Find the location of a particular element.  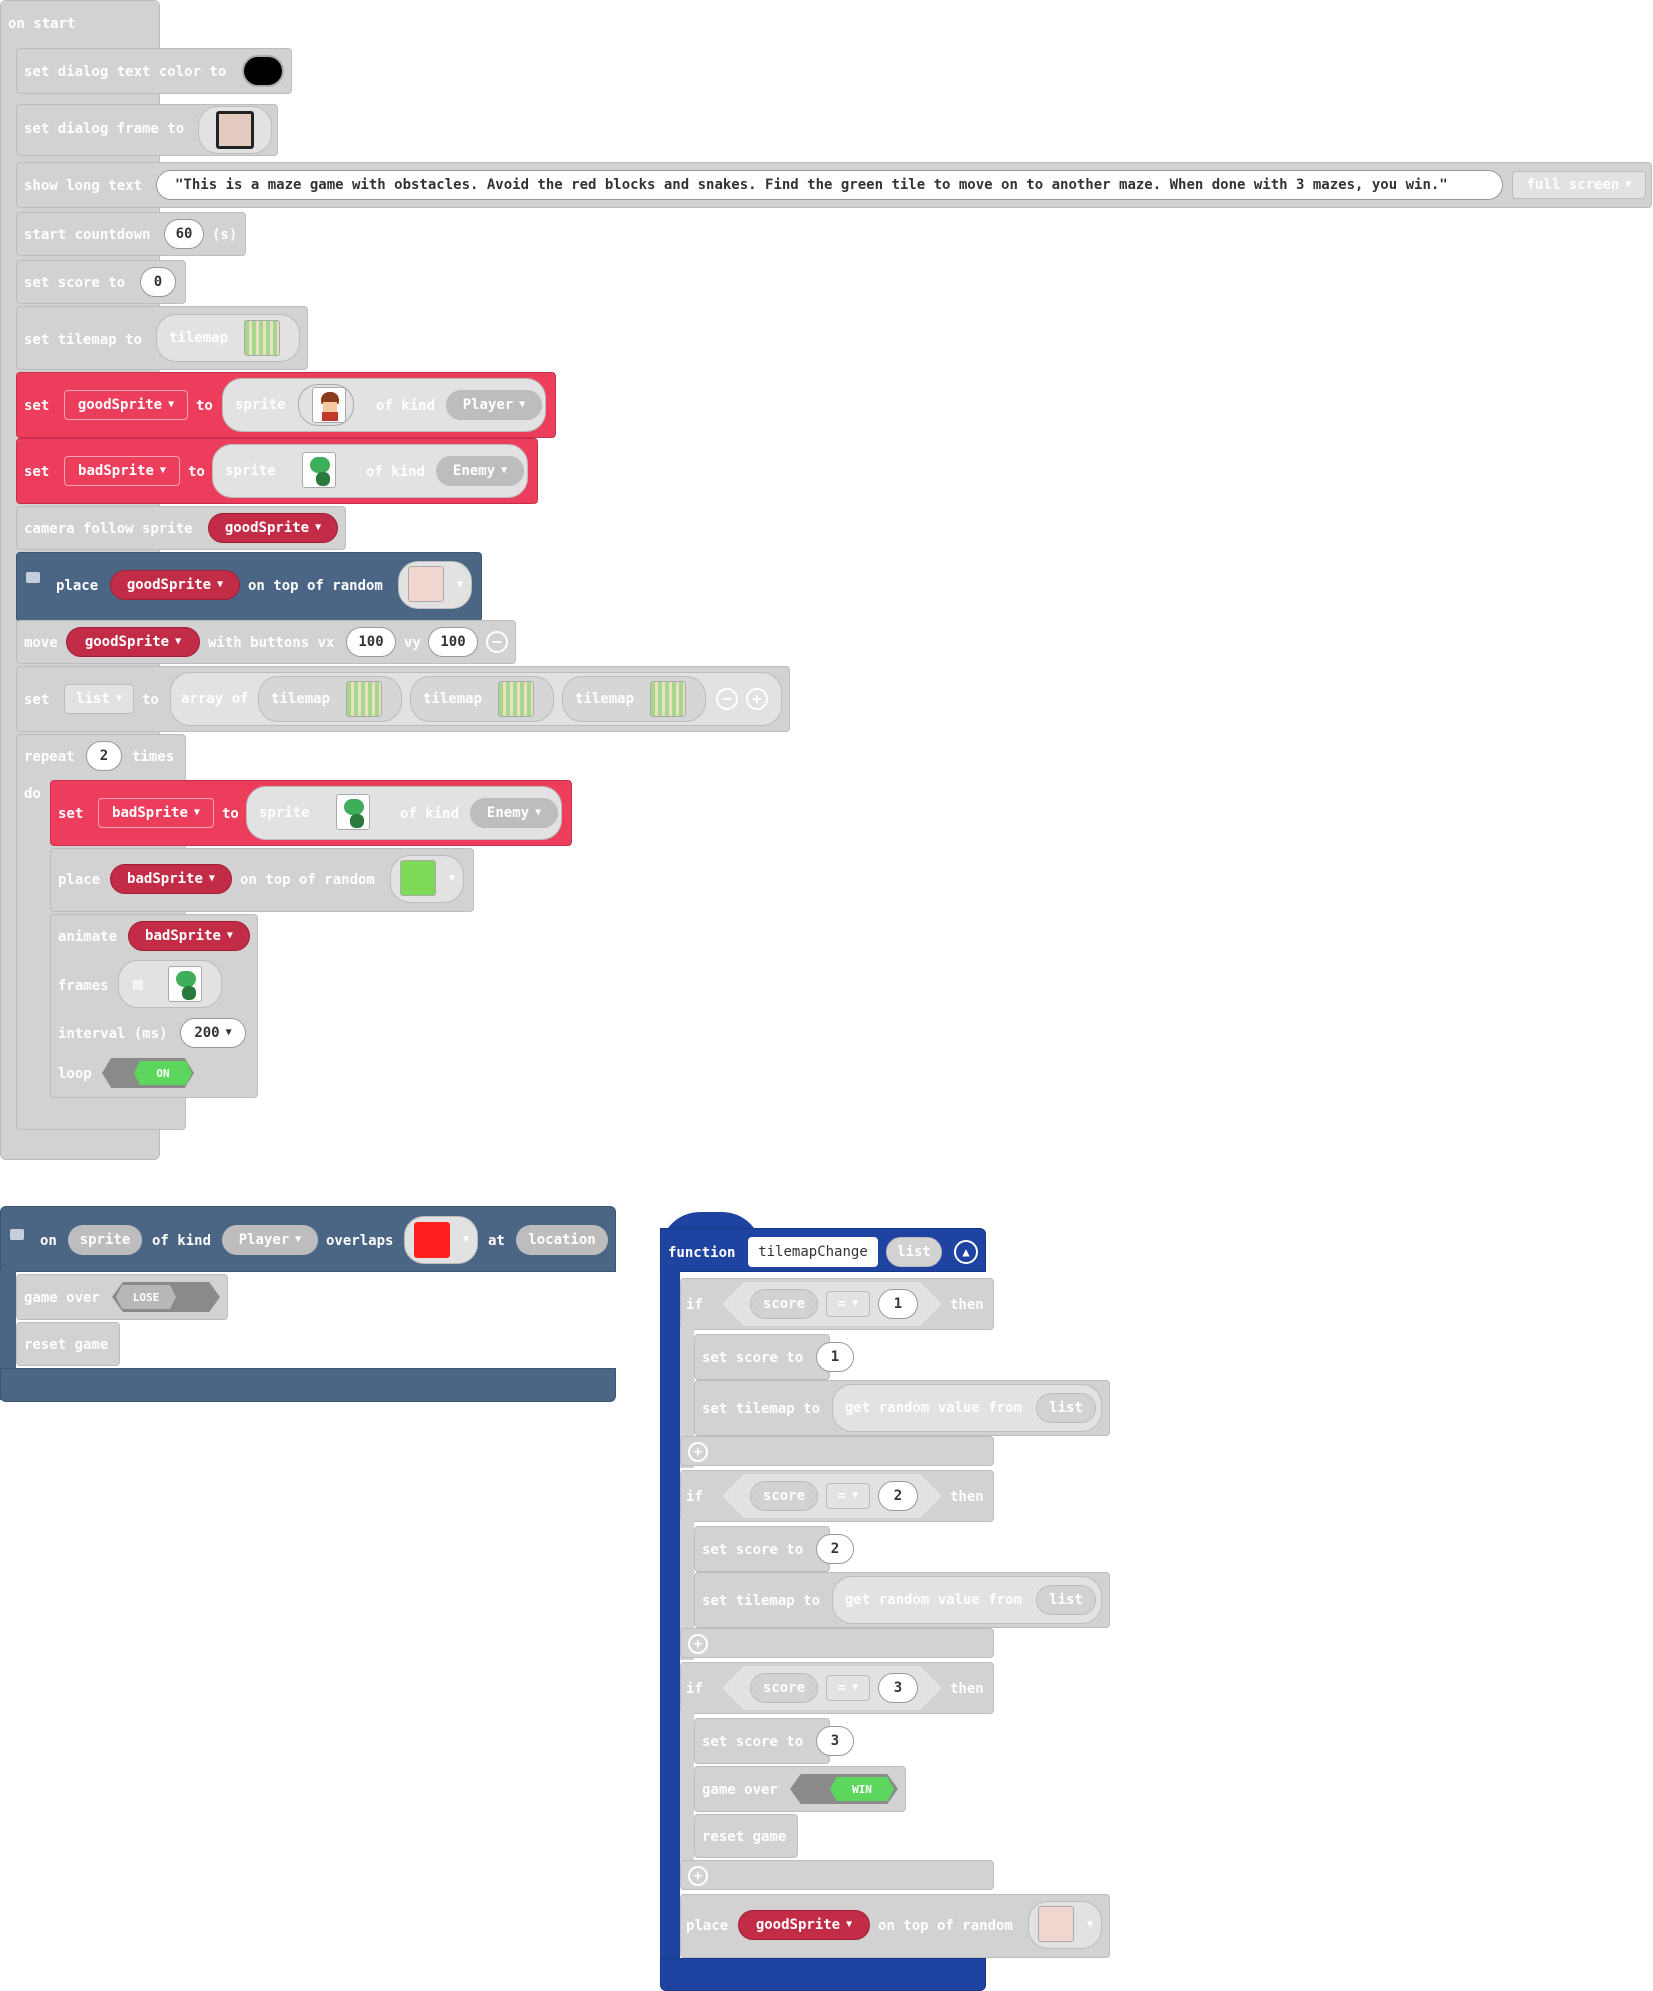

inner-kind-dropdown: Enemy ▼ is located at coordinates (514, 813).